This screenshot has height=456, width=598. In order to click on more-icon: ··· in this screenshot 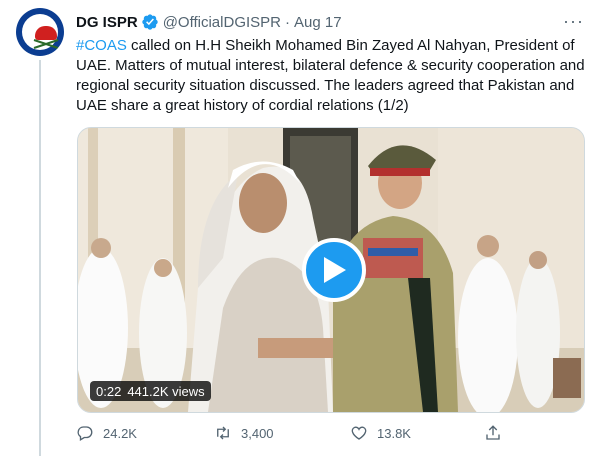, I will do `click(573, 21)`.